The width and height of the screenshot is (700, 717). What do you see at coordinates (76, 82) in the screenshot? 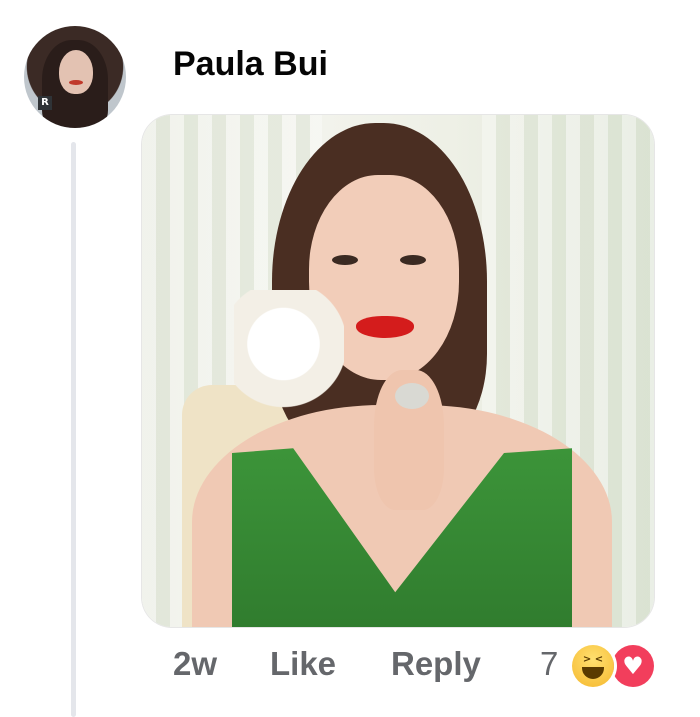
I see `avatar-mouth` at bounding box center [76, 82].